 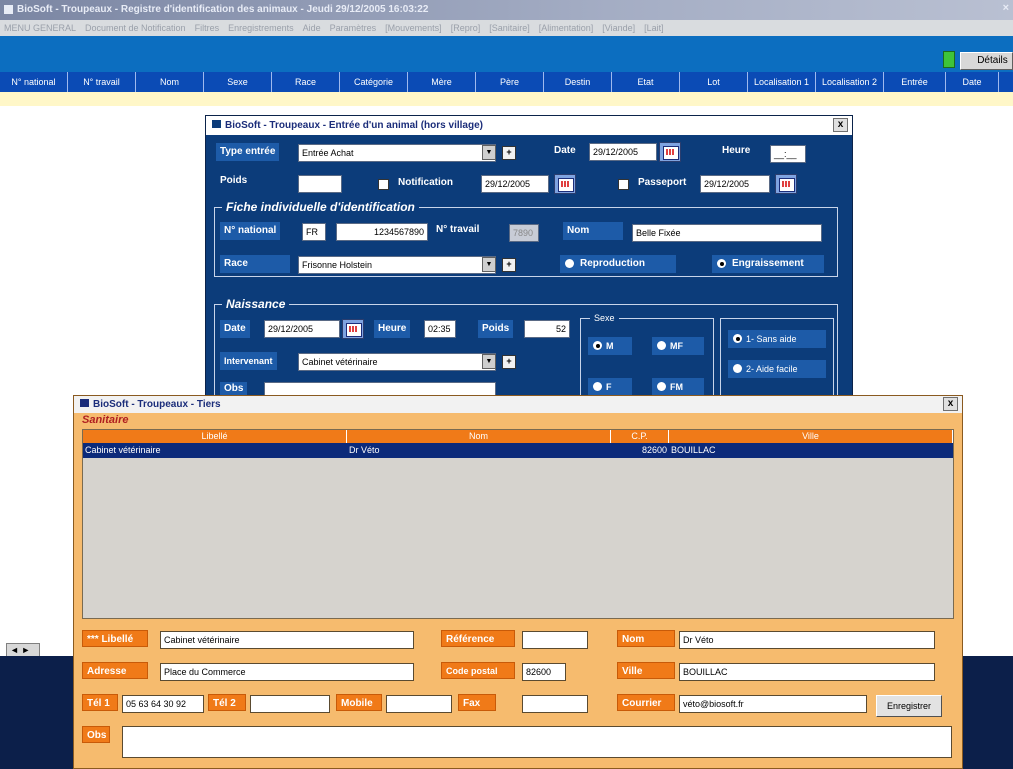 I want to click on libelle-field: Cabinet vétérinaire, so click(x=287, y=640).